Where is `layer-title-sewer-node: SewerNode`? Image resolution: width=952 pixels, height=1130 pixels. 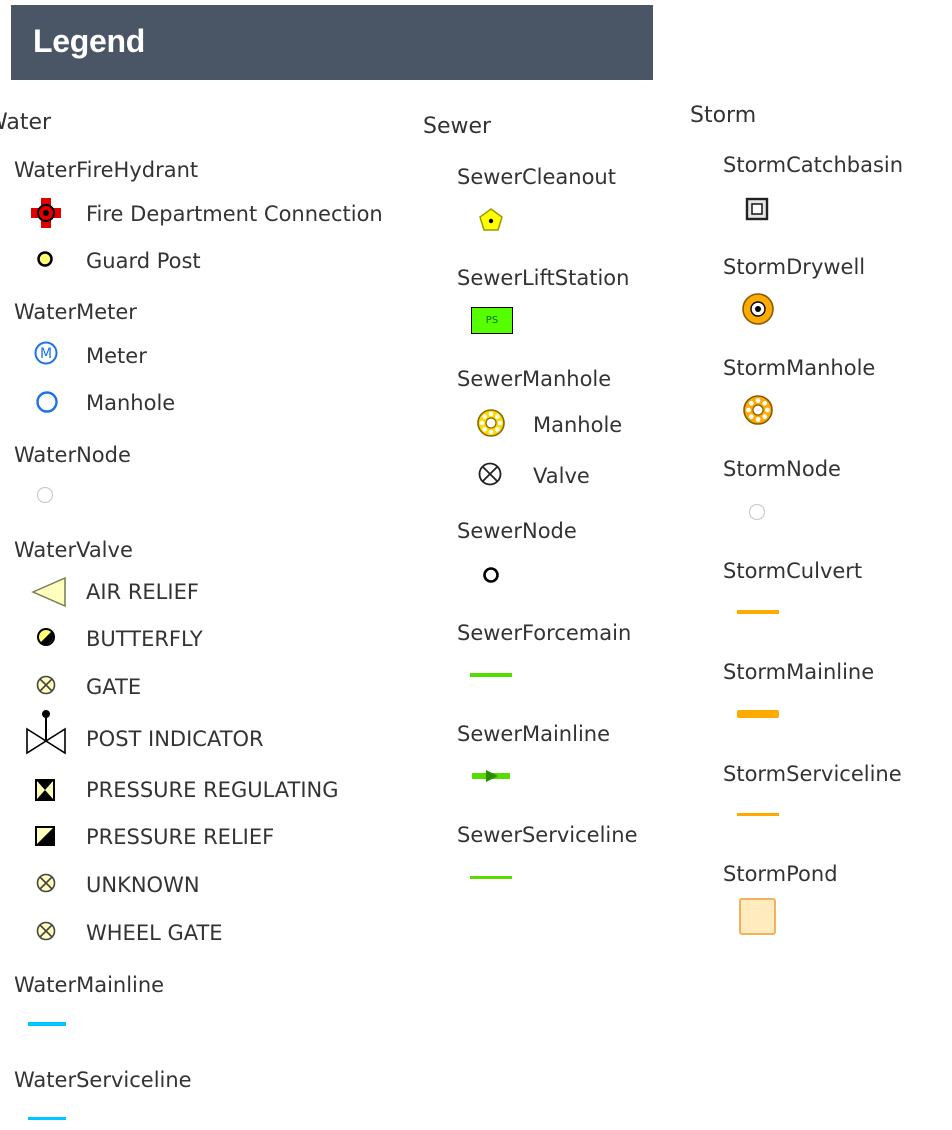 layer-title-sewer-node: SewerNode is located at coordinates (517, 531).